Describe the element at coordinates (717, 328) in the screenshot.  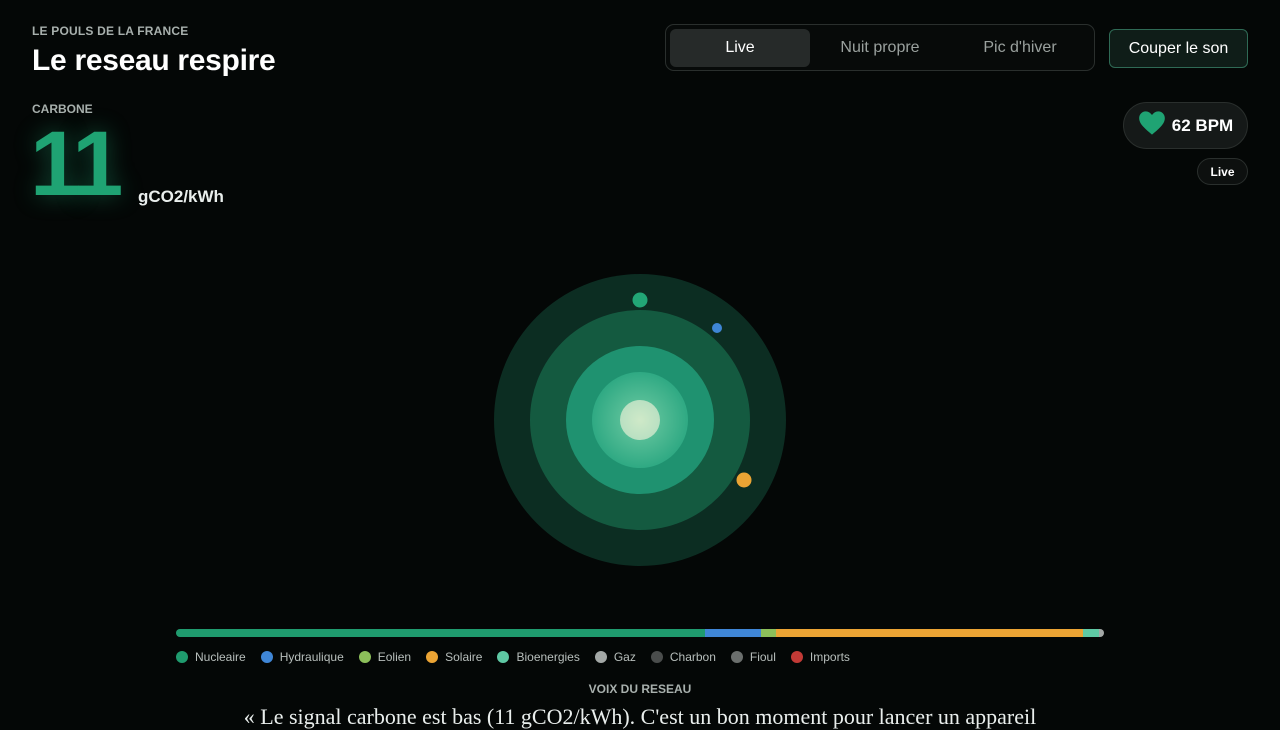
I see `orbit-dot-hydraulique` at that location.